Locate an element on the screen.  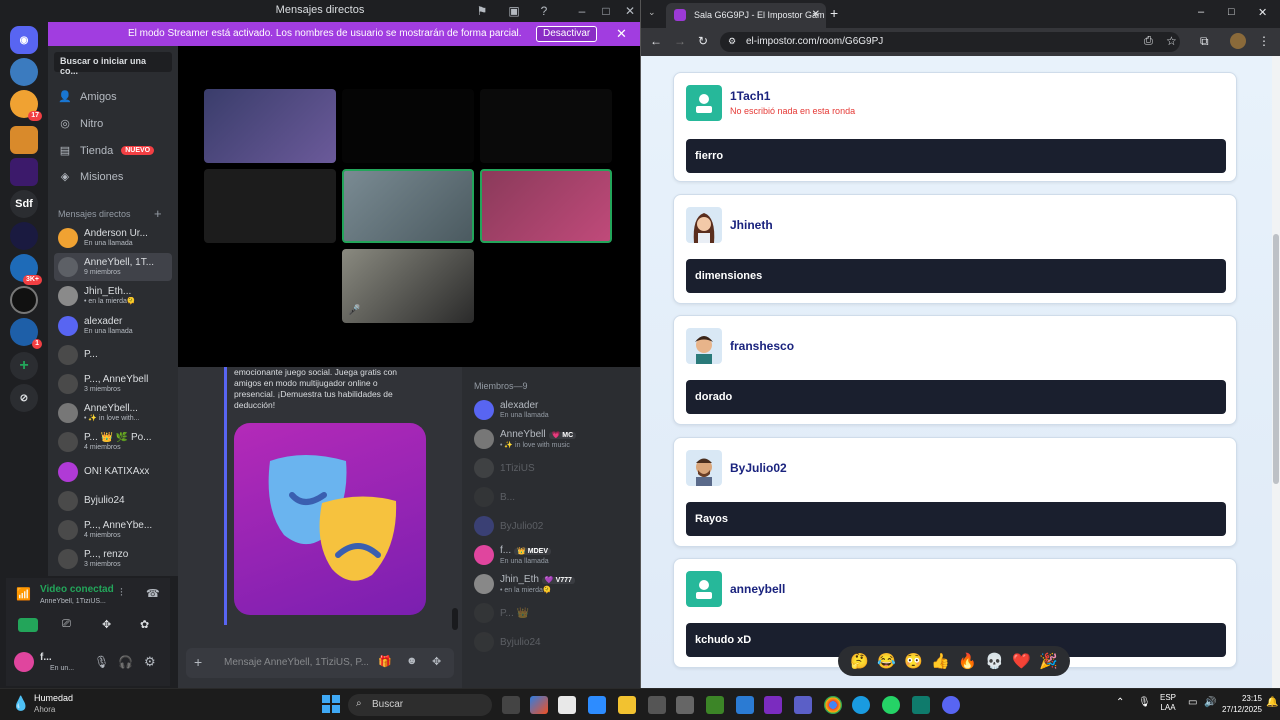
help-icon: ? is located at coordinates (544, 11).